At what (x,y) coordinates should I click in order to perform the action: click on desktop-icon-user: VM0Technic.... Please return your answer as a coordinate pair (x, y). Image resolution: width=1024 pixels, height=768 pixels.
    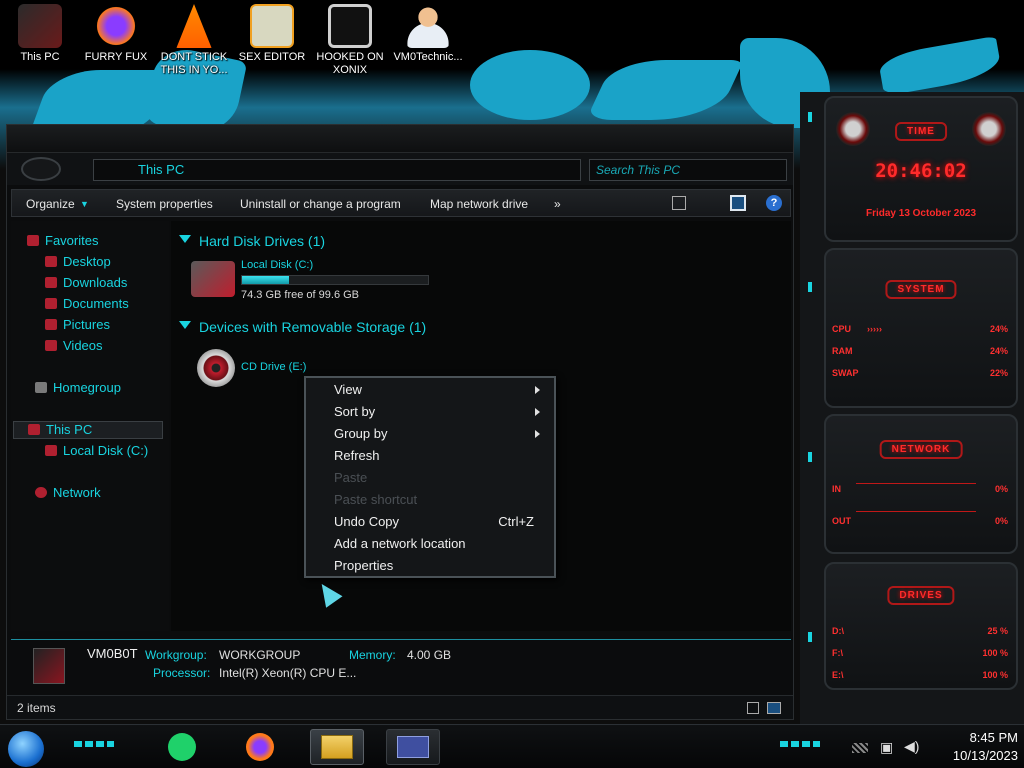
    Looking at the image, I should click on (428, 34).